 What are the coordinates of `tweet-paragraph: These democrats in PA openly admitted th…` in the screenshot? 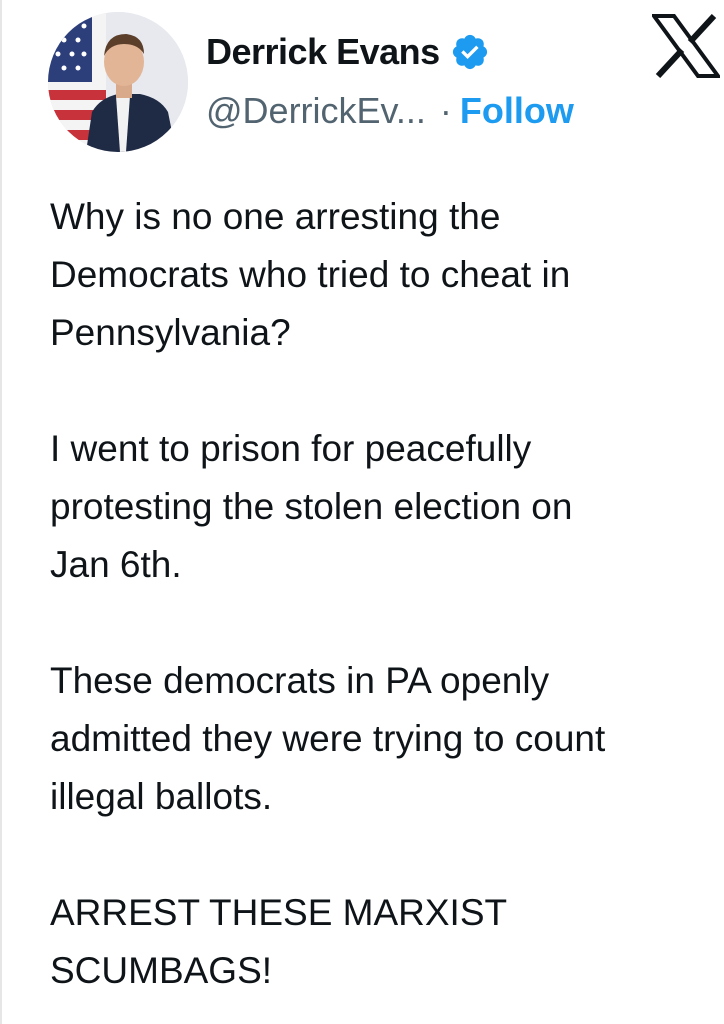 It's located at (328, 738).